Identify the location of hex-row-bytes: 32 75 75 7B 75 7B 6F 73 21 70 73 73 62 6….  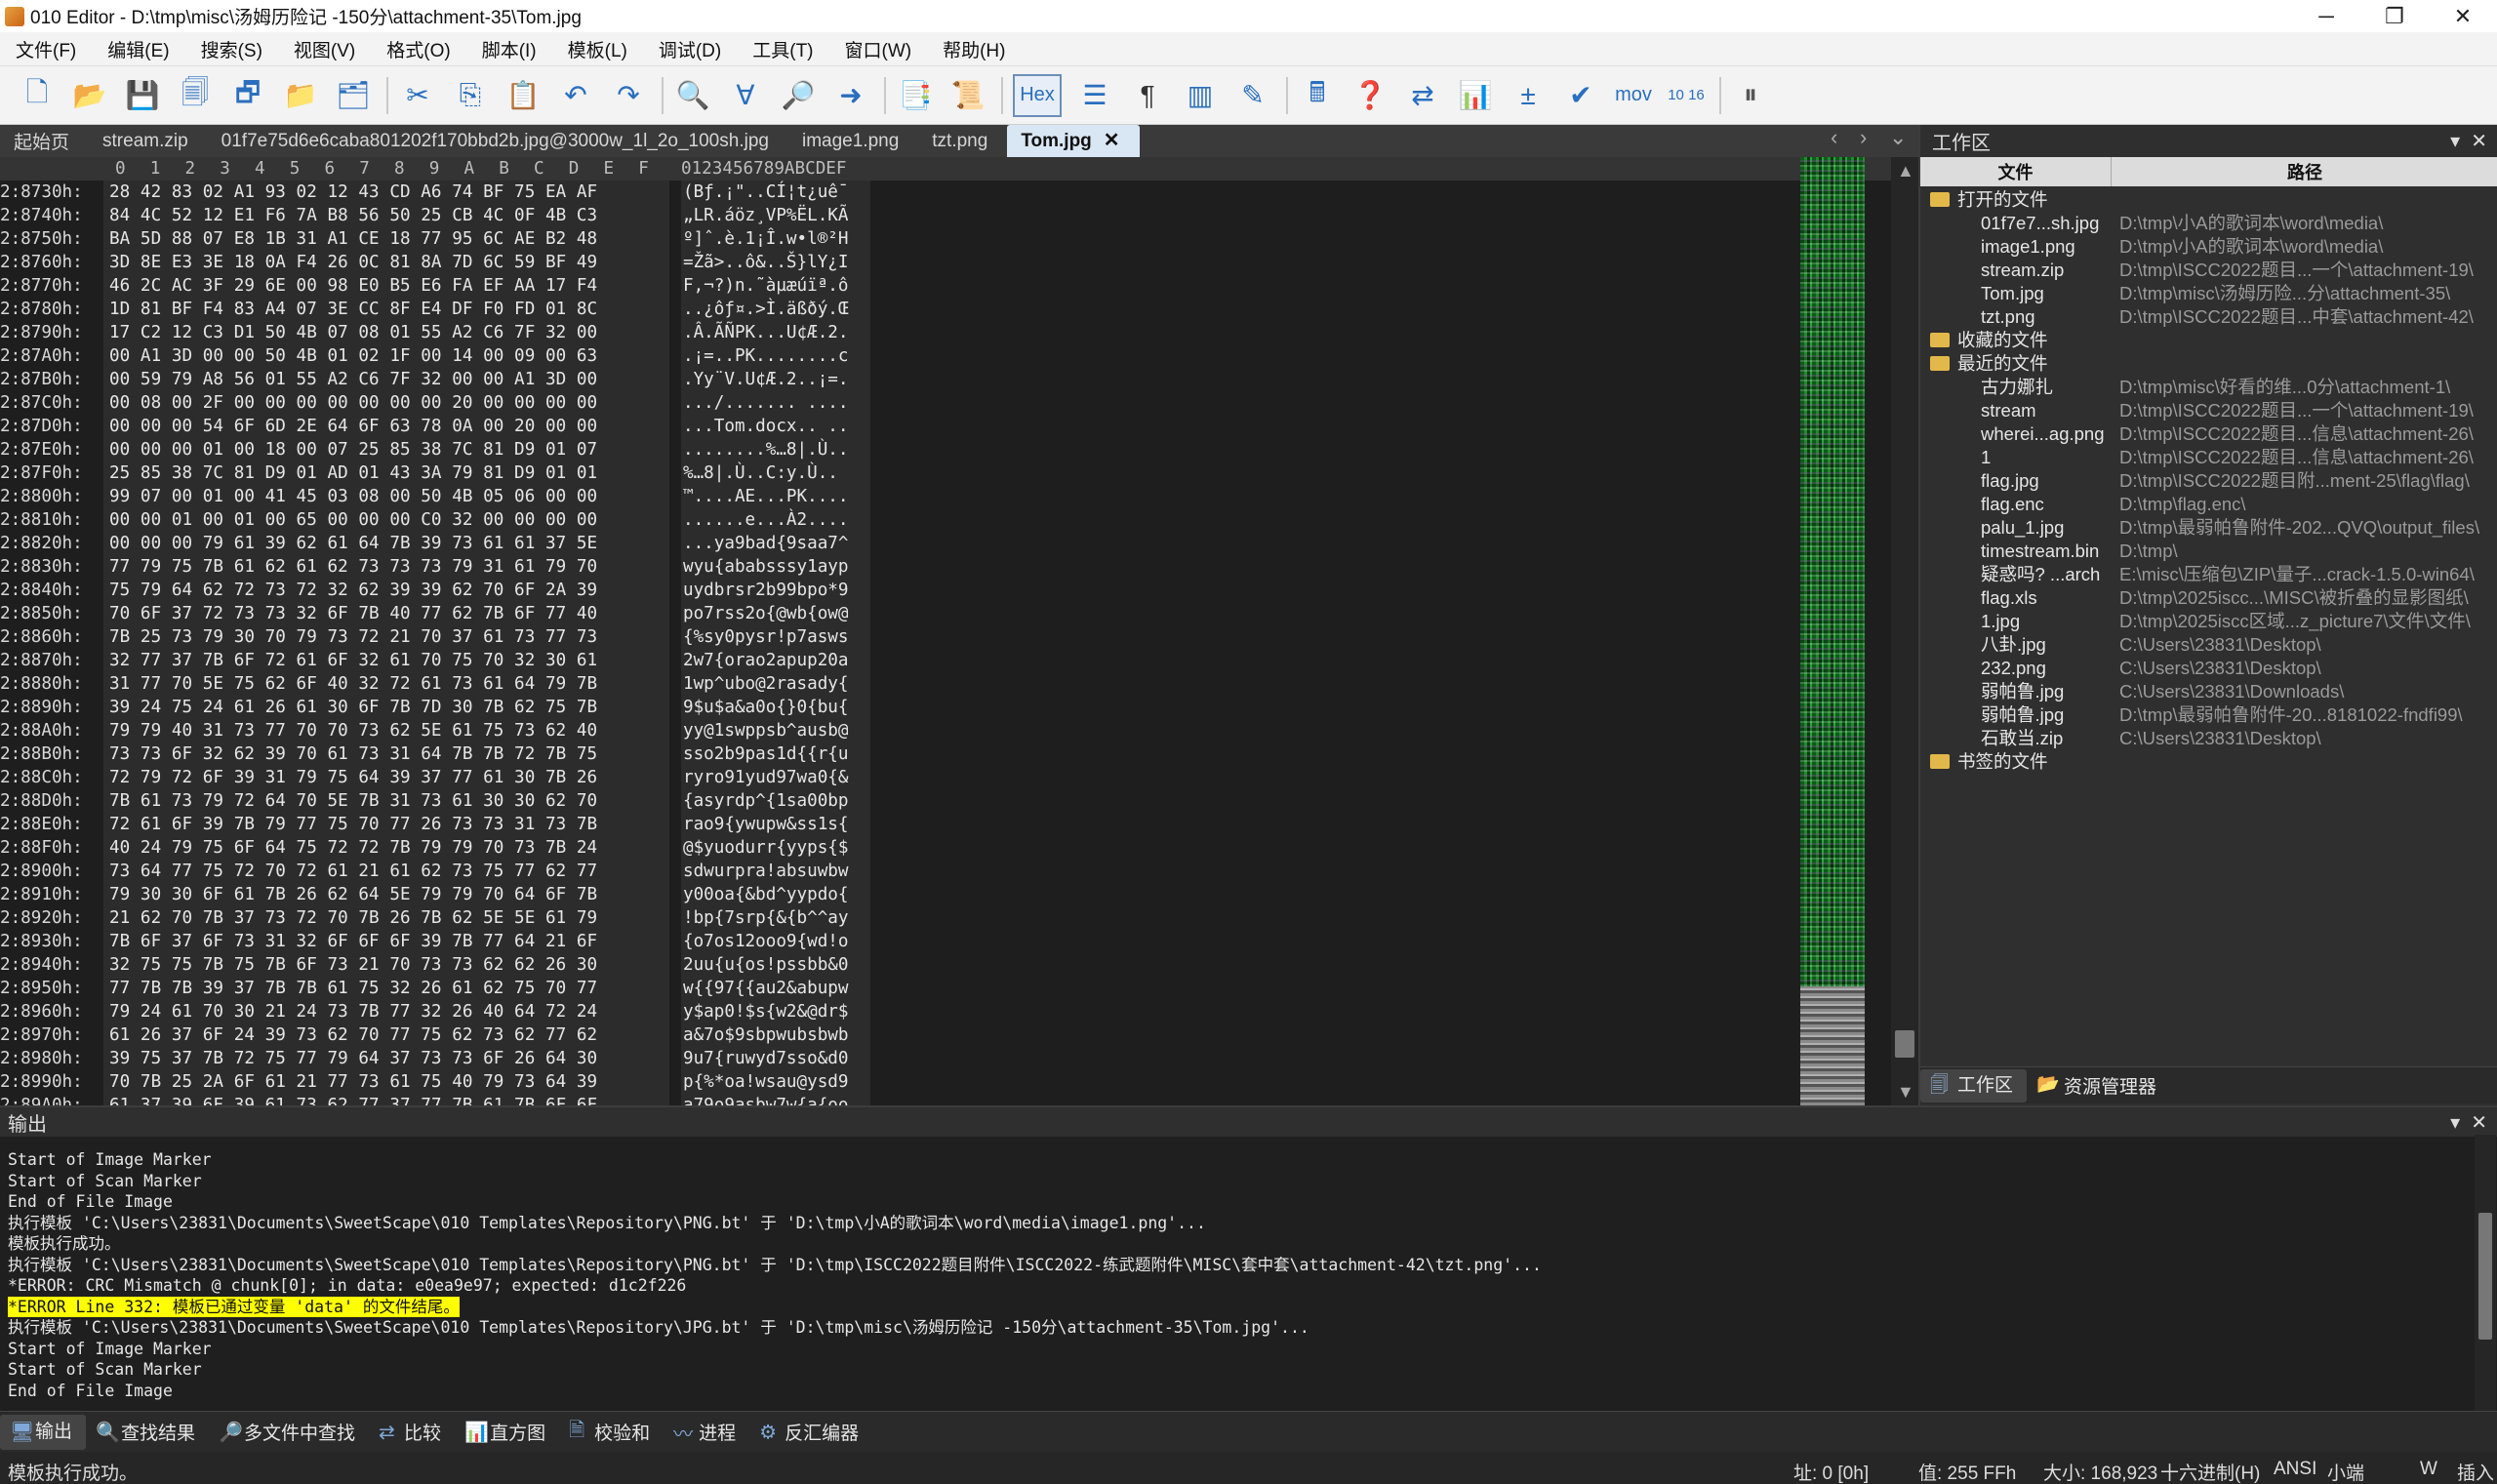
(386, 965).